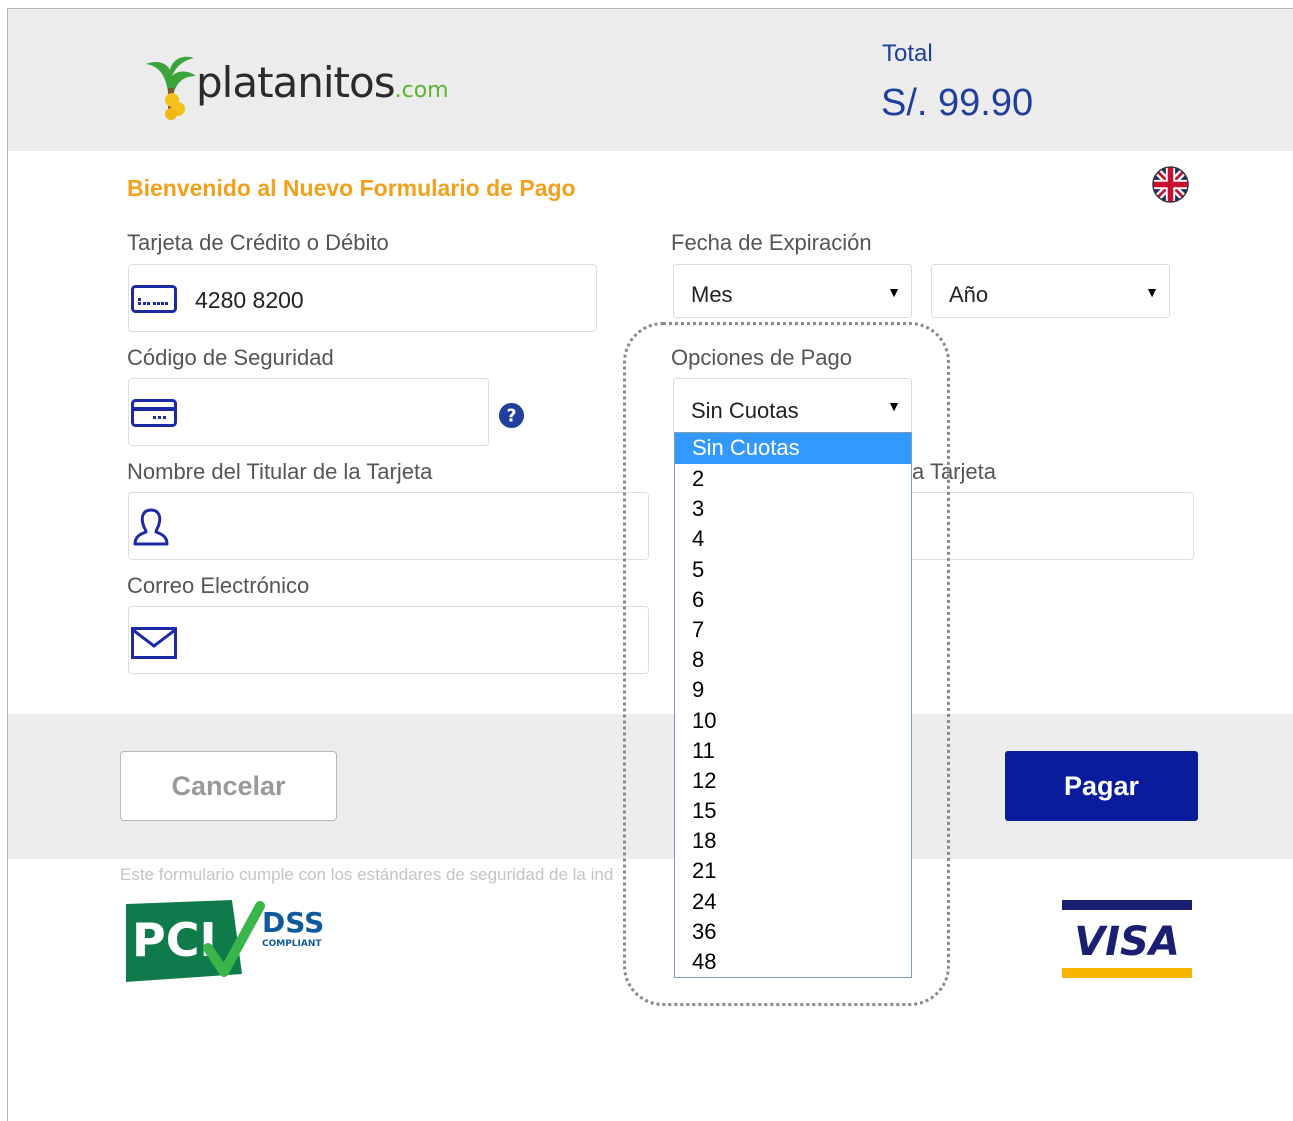 This screenshot has height=1121, width=1293. What do you see at coordinates (712, 294) in the screenshot?
I see `expiry-month-value: Mes` at bounding box center [712, 294].